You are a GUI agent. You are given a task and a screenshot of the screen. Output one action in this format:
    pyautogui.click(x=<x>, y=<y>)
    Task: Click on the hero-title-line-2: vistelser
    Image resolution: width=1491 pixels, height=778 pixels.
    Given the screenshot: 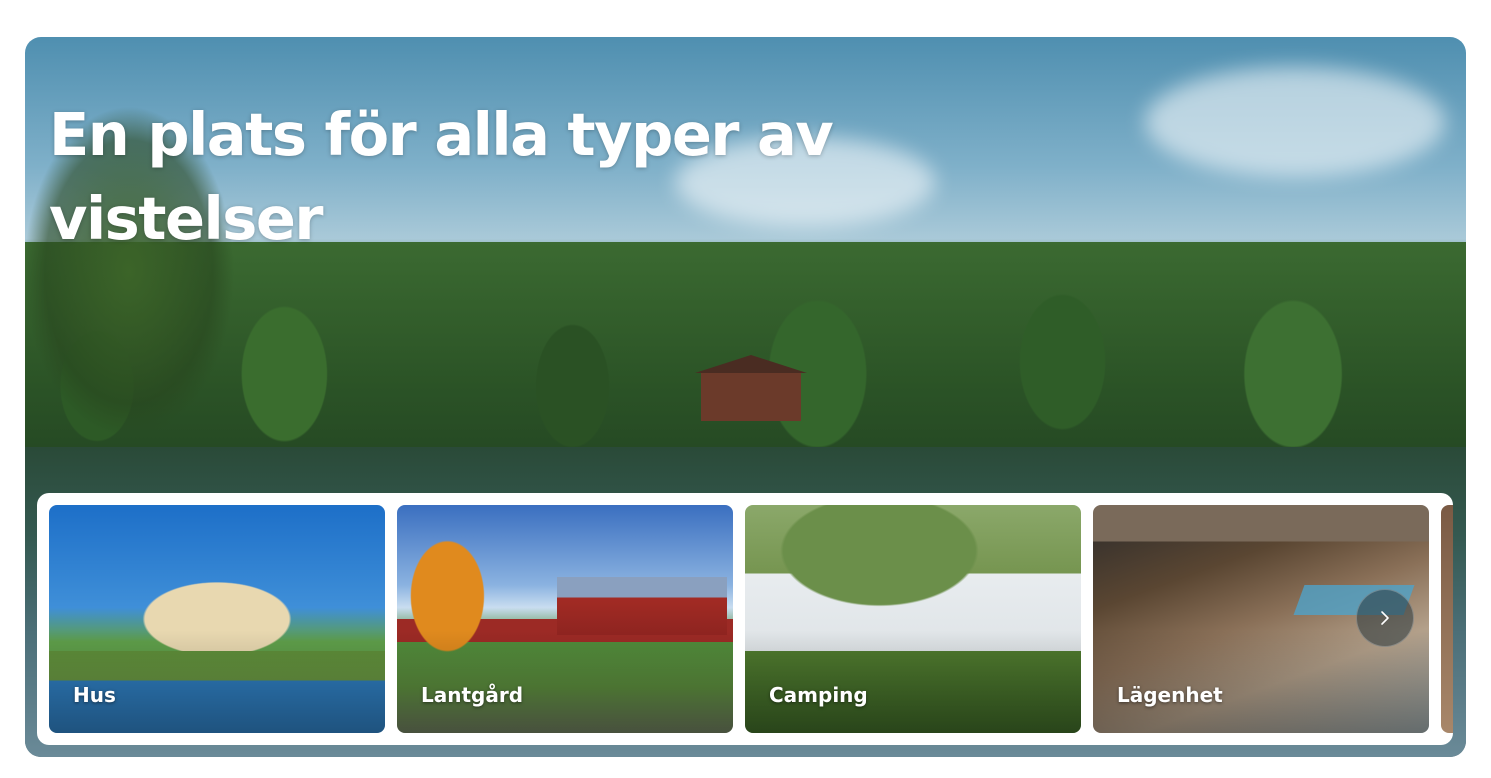 What is the action you would take?
    pyautogui.click(x=186, y=218)
    